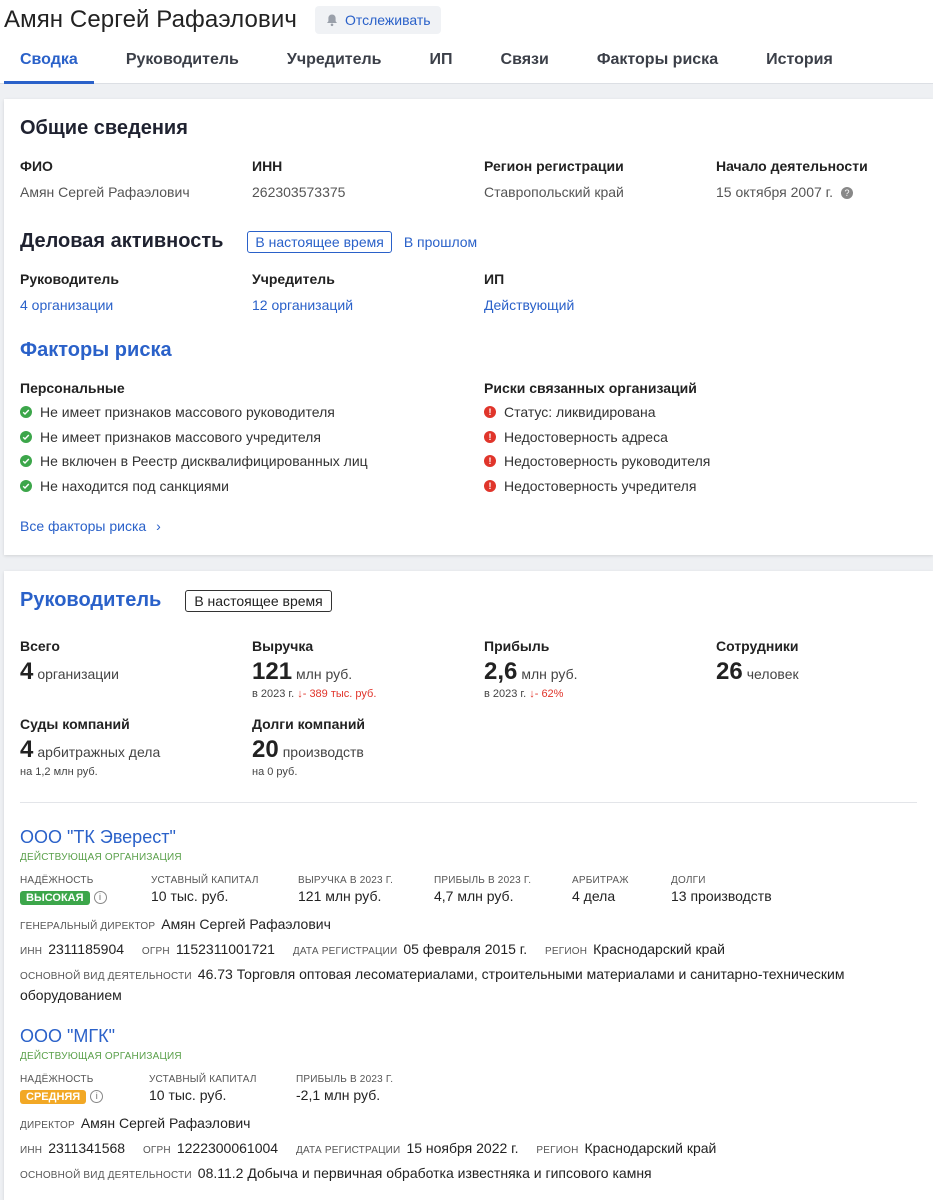  What do you see at coordinates (505, 694) in the screenshot?
I see `stat-year: в 2023 г.` at bounding box center [505, 694].